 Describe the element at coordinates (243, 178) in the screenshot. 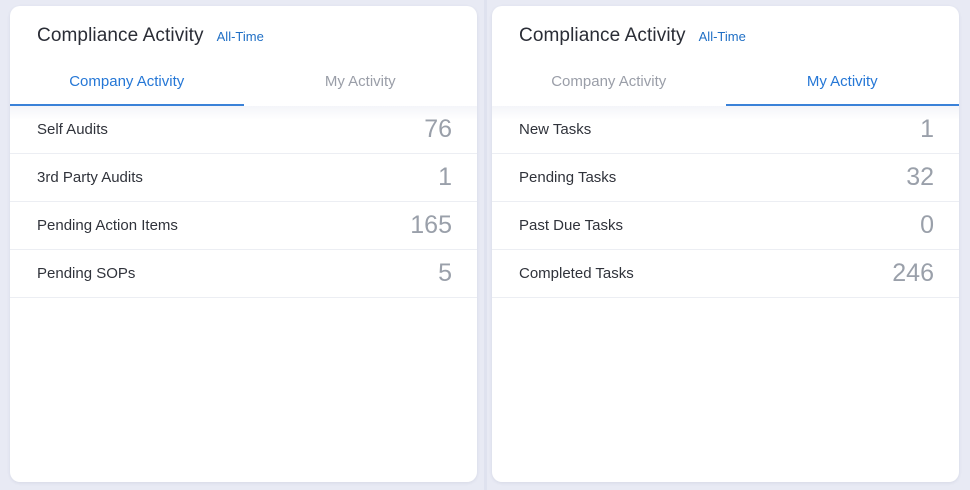

I see `list-item: 3rd Party Audits 1` at that location.